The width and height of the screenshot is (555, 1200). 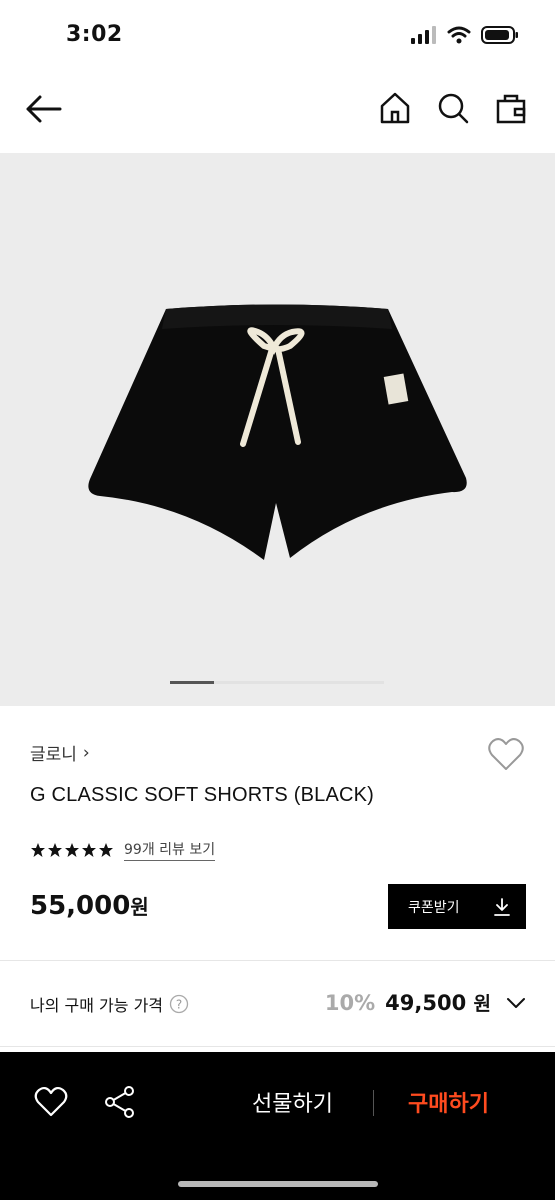 What do you see at coordinates (499, 35) in the screenshot?
I see `battery-icon` at bounding box center [499, 35].